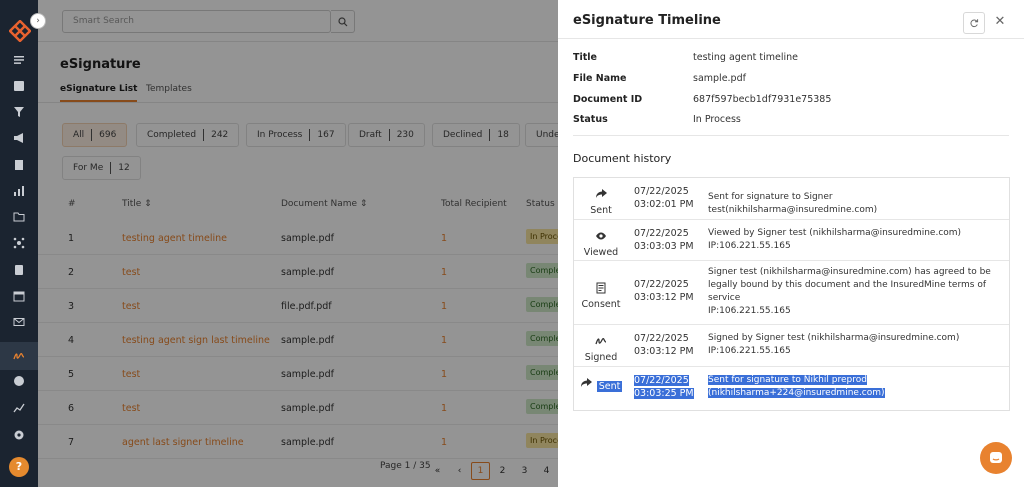 This screenshot has height=487, width=1024. What do you see at coordinates (717, 119) in the screenshot?
I see `field-value-status: In Process` at bounding box center [717, 119].